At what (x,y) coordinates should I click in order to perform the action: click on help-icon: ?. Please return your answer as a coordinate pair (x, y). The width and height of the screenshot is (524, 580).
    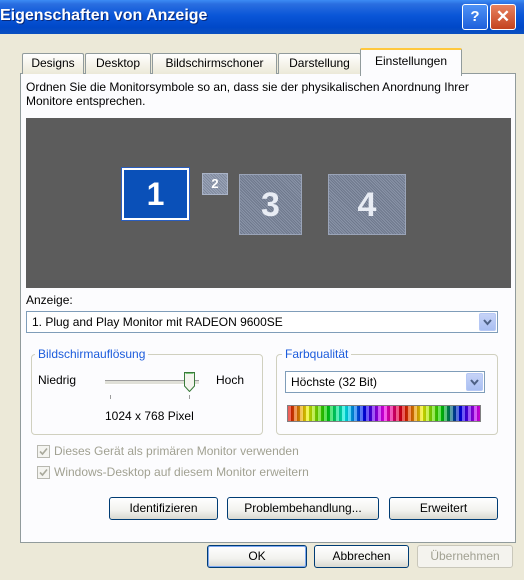
    Looking at the image, I should click on (475, 16).